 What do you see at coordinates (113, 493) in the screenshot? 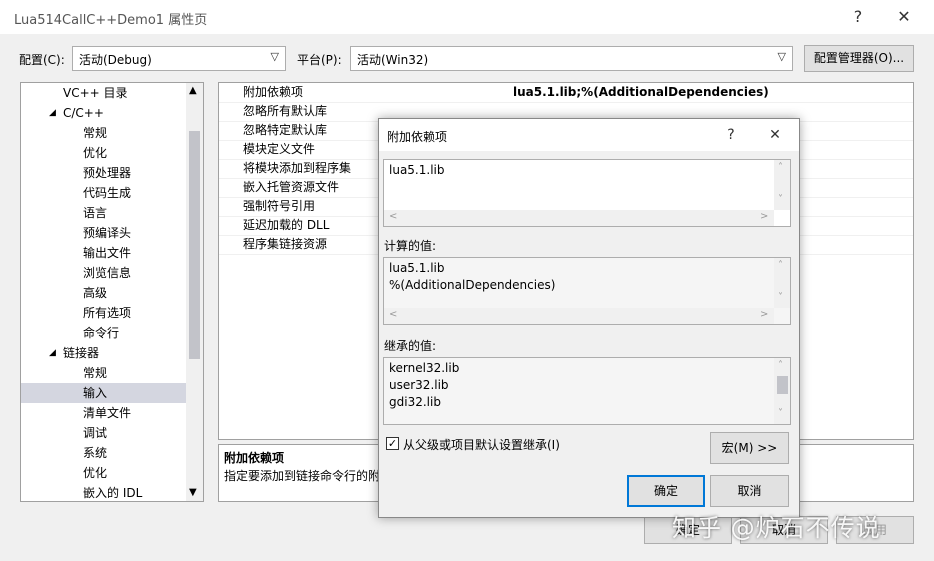
I see `tree-item-label: 嵌入的 IDL` at bounding box center [113, 493].